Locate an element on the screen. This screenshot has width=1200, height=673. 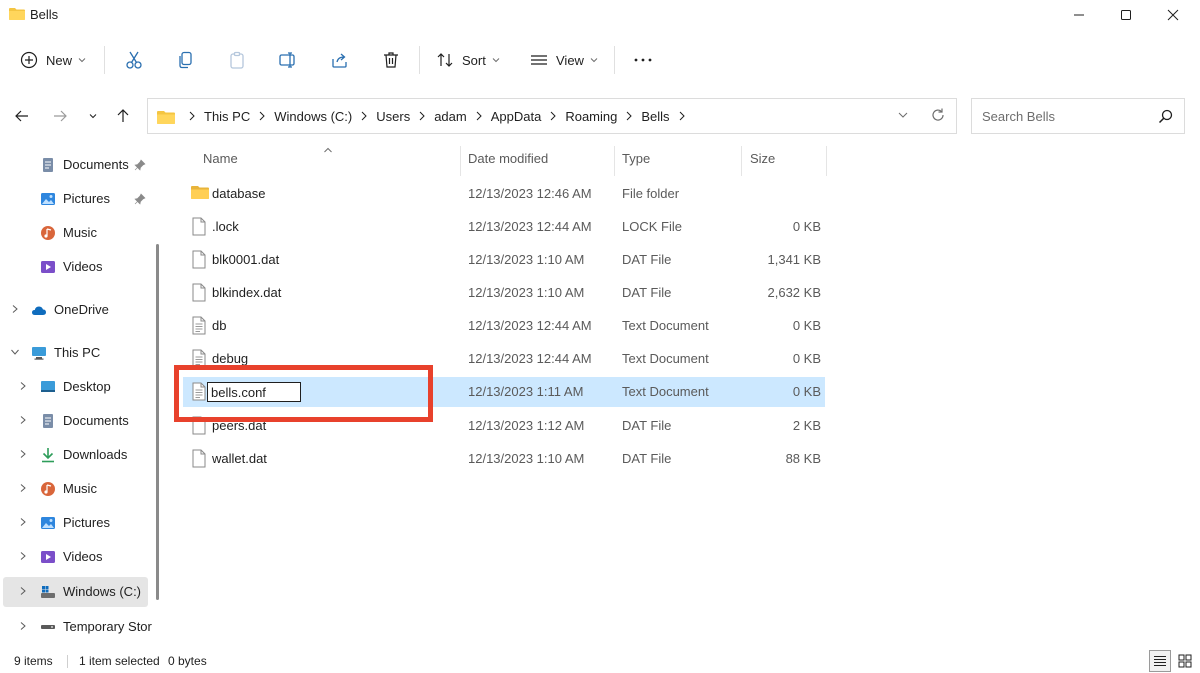
copy-button is located at coordinates (186, 60).